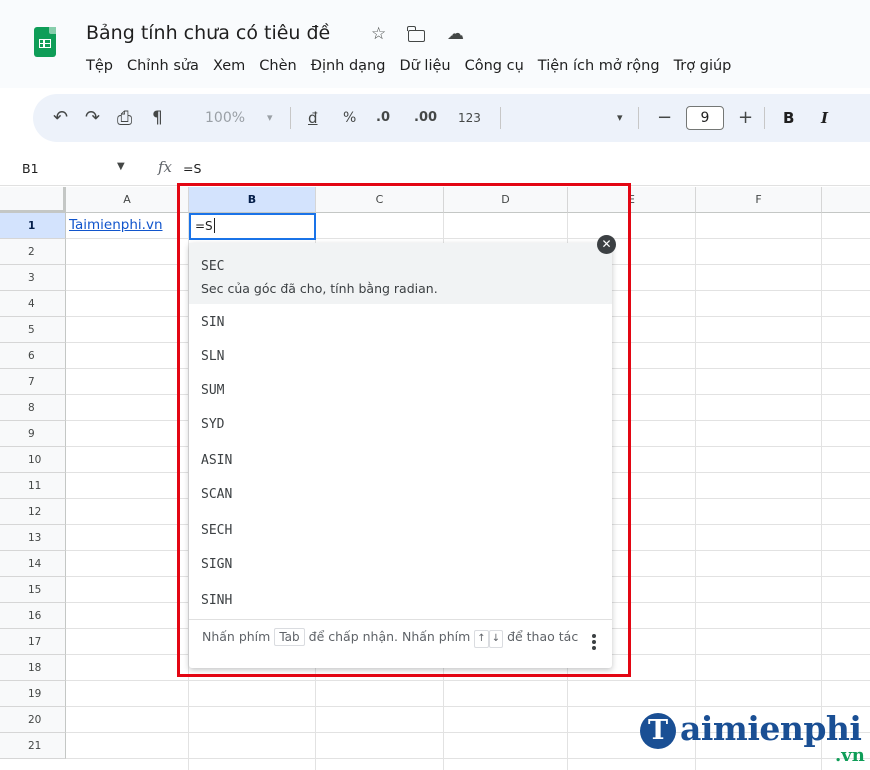  I want to click on cell-a1: Taimienphi.vn, so click(116, 225).